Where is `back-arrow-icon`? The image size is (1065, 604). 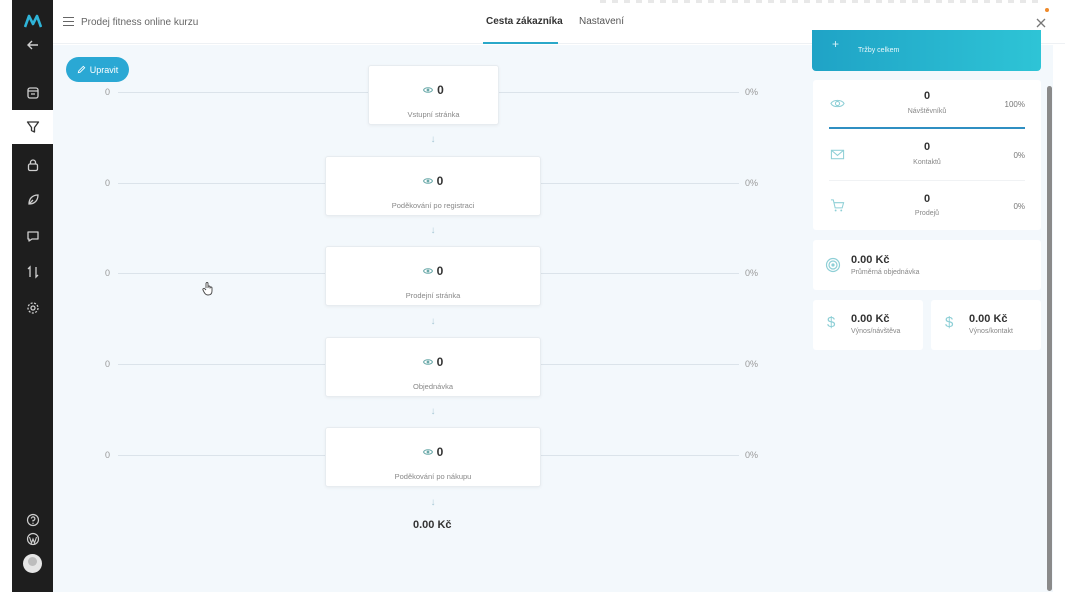 back-arrow-icon is located at coordinates (32, 45).